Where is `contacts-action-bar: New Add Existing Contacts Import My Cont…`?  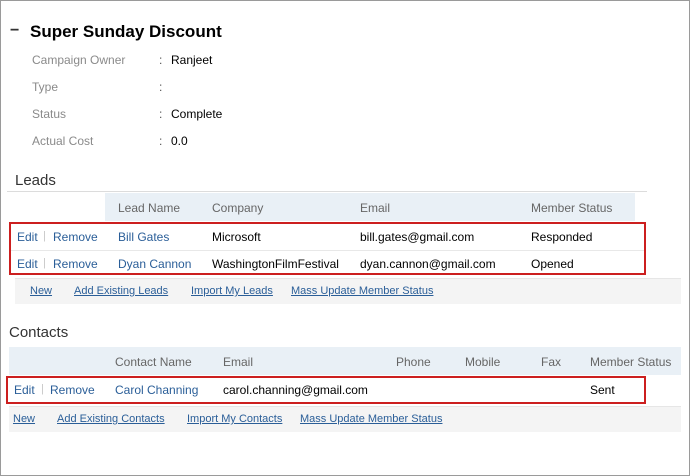
contacts-action-bar: New Add Existing Contacts Import My Cont… is located at coordinates (345, 419).